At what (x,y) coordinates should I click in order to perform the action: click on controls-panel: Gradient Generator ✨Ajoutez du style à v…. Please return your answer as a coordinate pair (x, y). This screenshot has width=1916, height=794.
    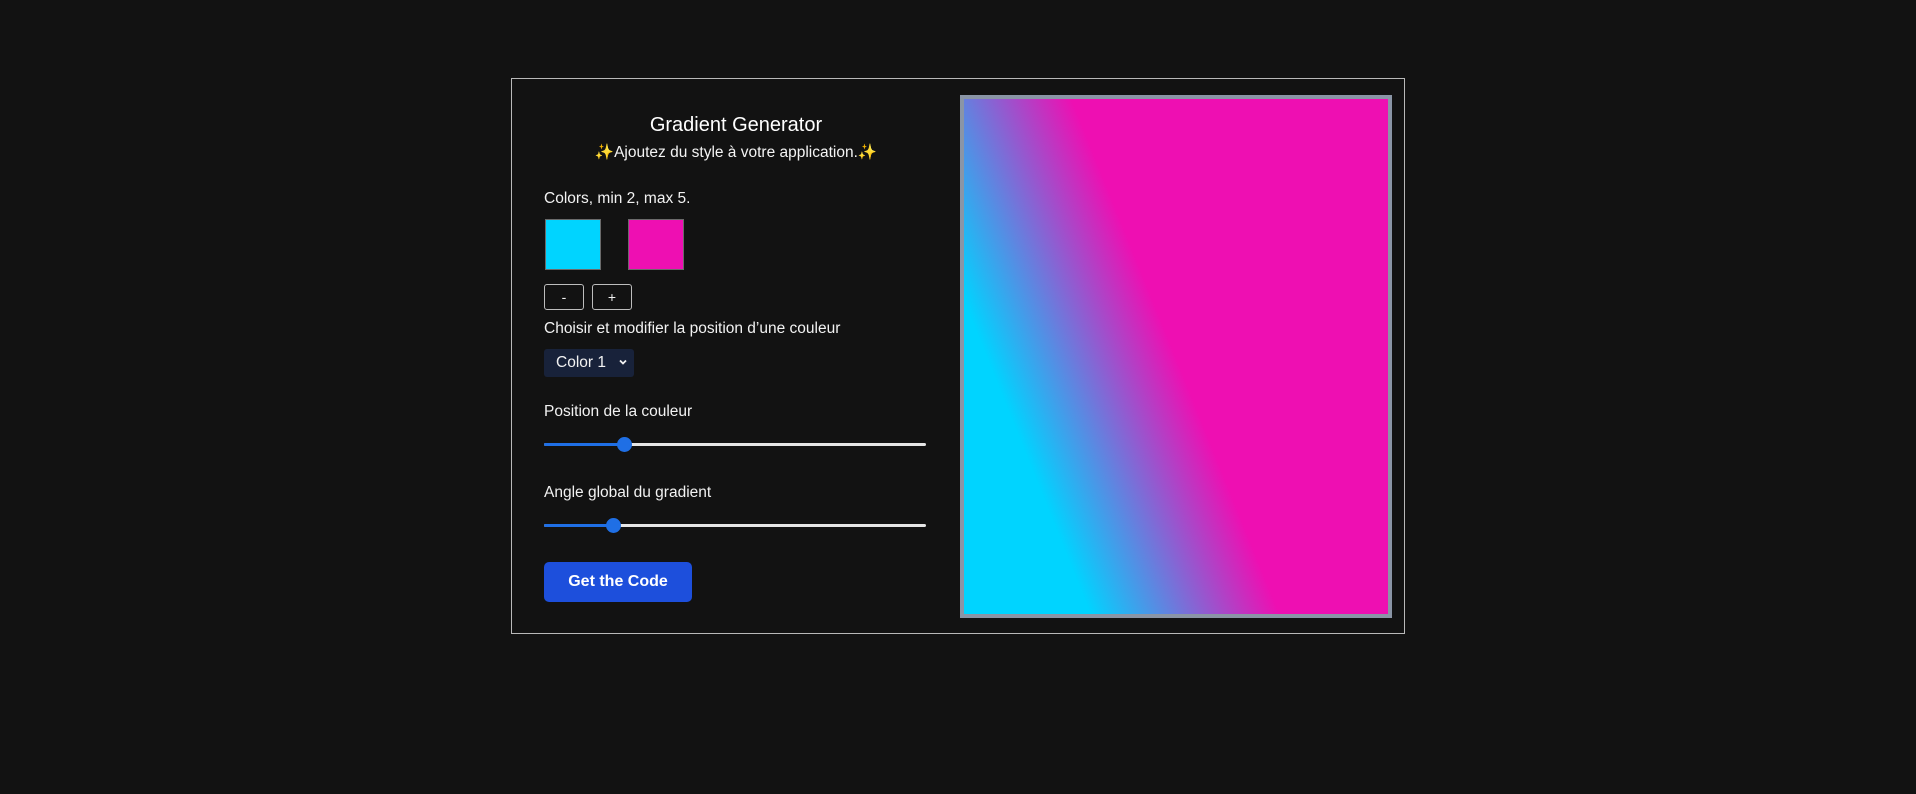
    Looking at the image, I should click on (736, 356).